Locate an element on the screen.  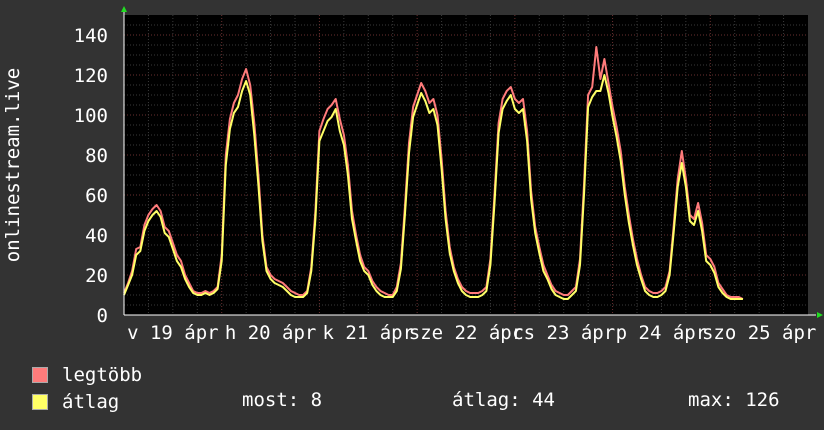
y-axis-arrow-icon is located at coordinates (124, 9).